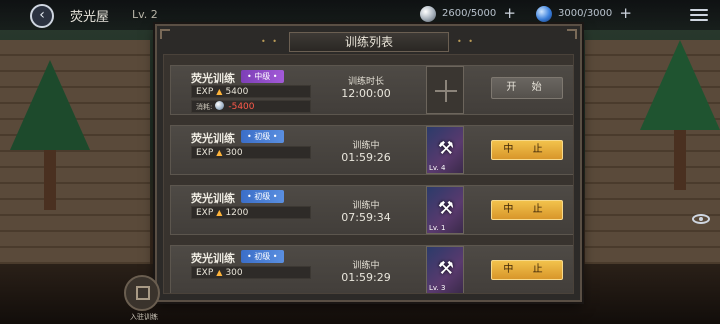 Image resolution: width=720 pixels, height=324 pixels. What do you see at coordinates (251, 91) in the screenshot?
I see `exp-field: EXP ▲ 5400` at bounding box center [251, 91].